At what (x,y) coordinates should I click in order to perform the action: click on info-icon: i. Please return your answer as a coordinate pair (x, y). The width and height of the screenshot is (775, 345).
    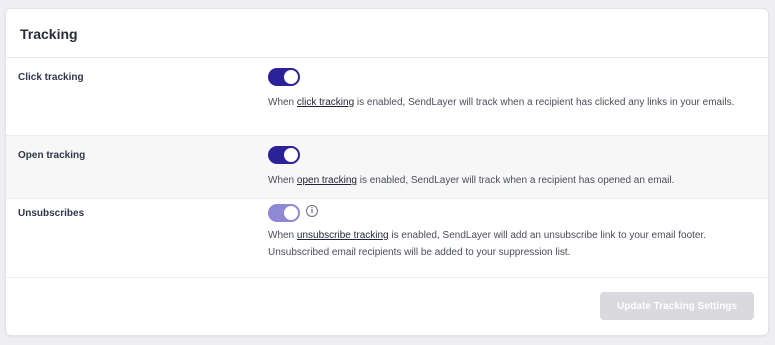
    Looking at the image, I should click on (312, 211).